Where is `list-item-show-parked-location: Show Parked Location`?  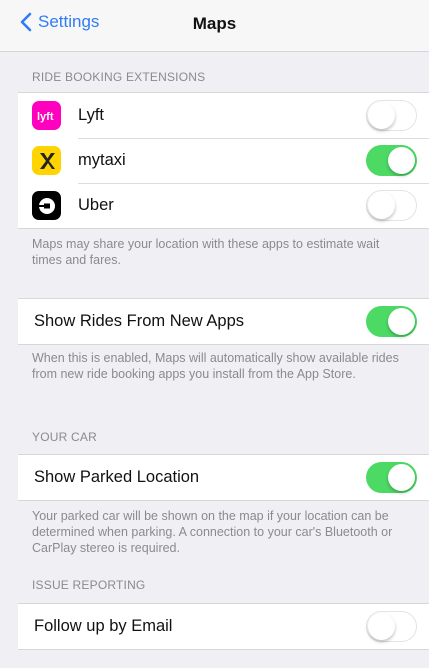 list-item-show-parked-location: Show Parked Location is located at coordinates (223, 477).